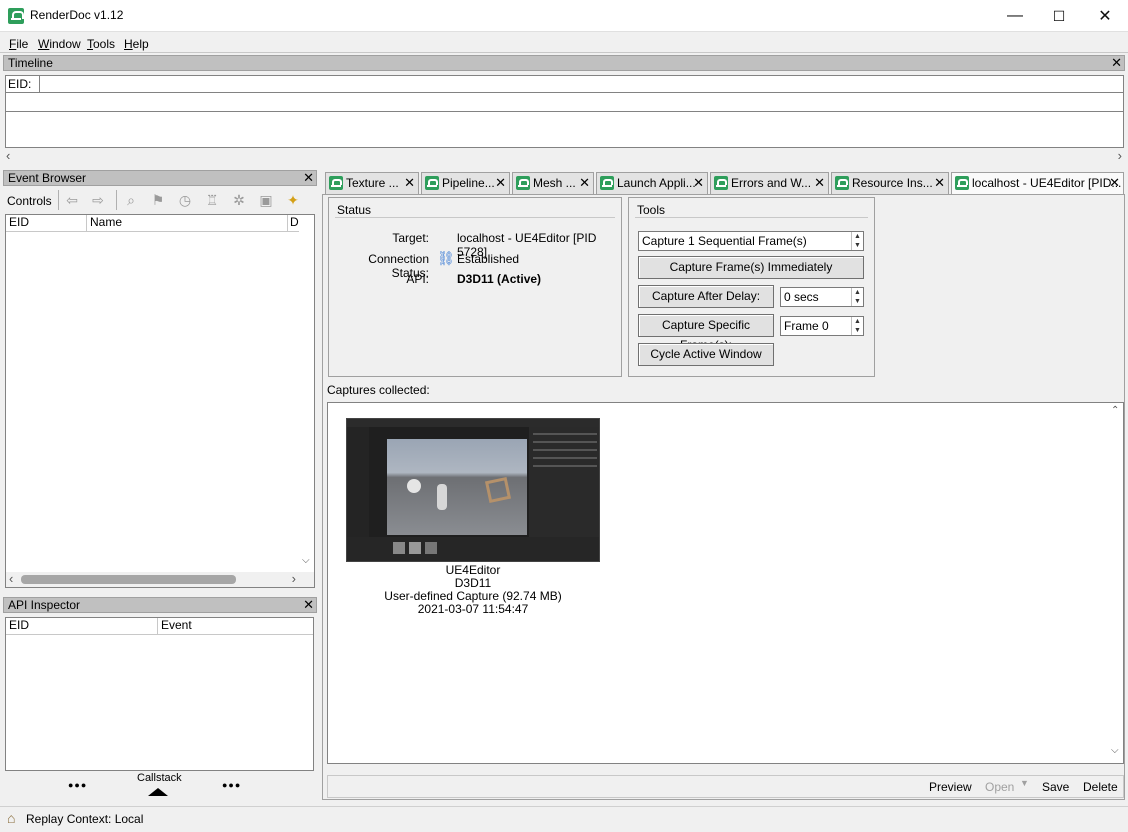  Describe the element at coordinates (98, 201) in the screenshot. I see `forward-arrow-icon: ⇨` at that location.